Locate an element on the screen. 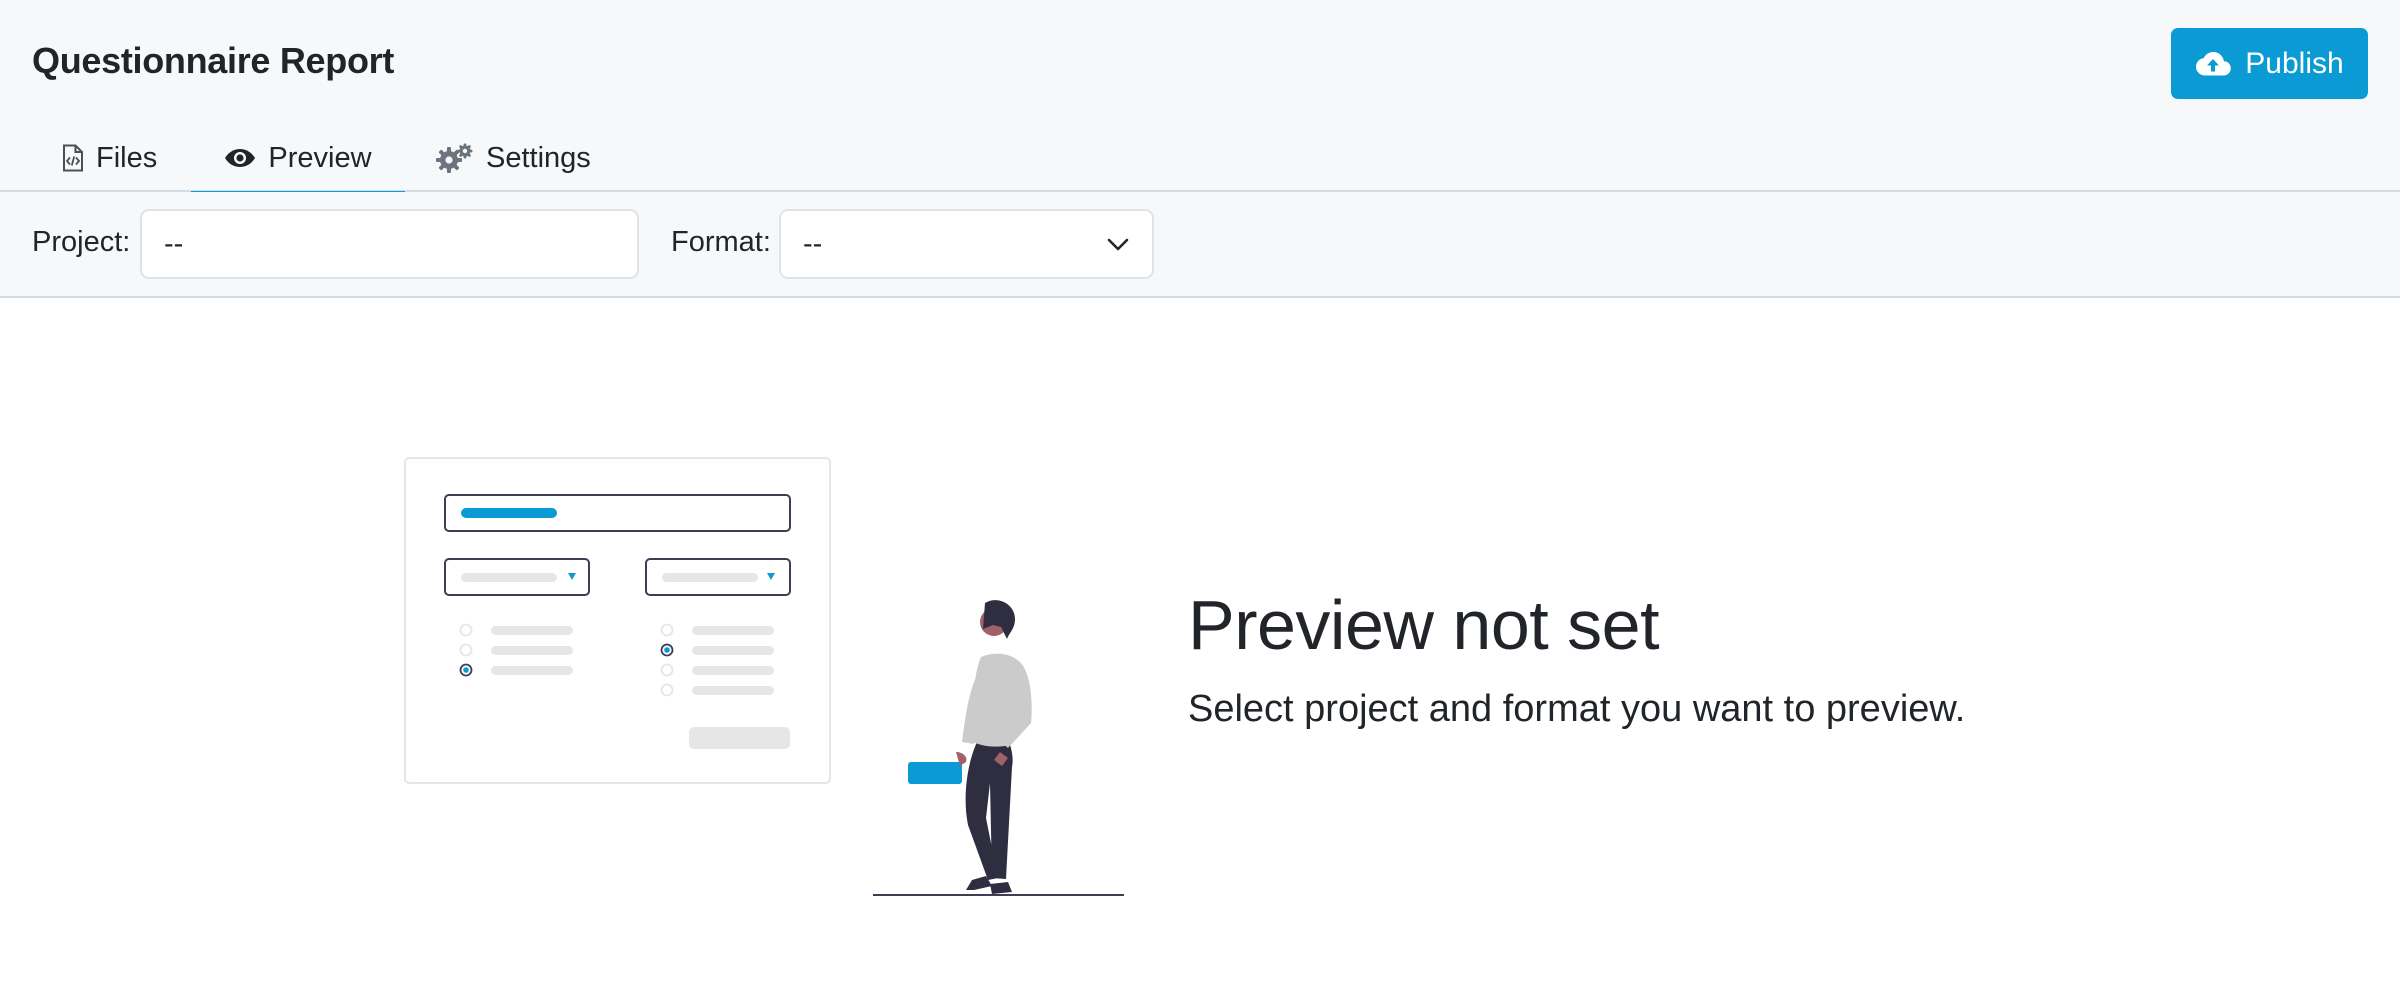  tab-settings: Settings is located at coordinates (513, 158).